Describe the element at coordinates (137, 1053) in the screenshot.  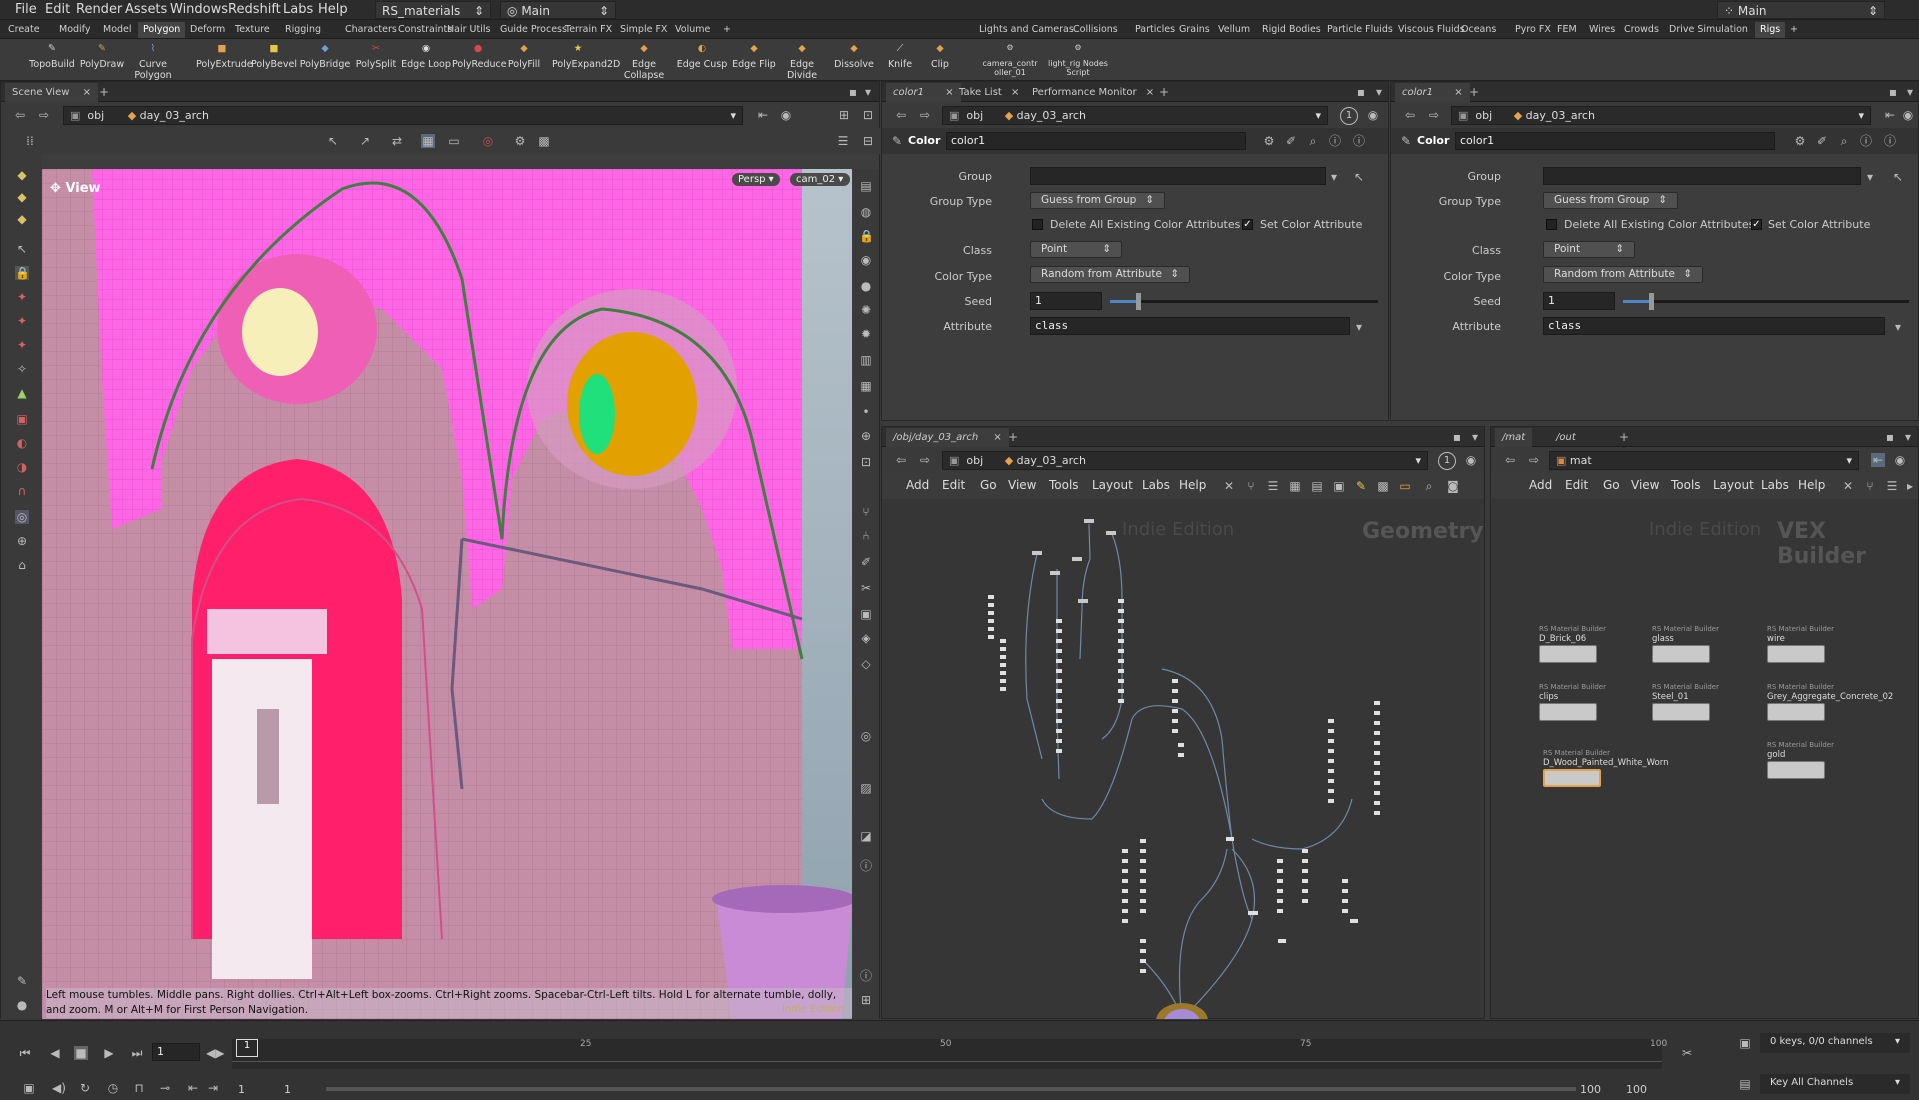
I see `jump-end-icon: ⏭` at that location.